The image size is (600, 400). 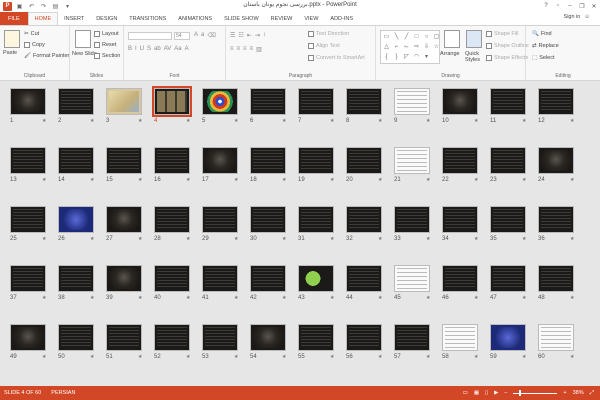 I want to click on cut-button: ✂ Cut, so click(x=31, y=34).